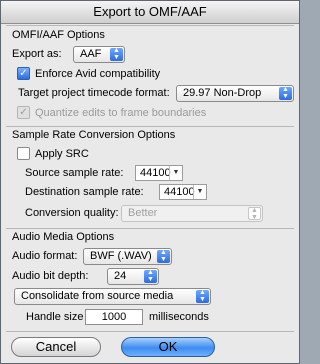 The height and width of the screenshot is (364, 320). What do you see at coordinates (143, 213) in the screenshot?
I see `quality-value: Better` at bounding box center [143, 213].